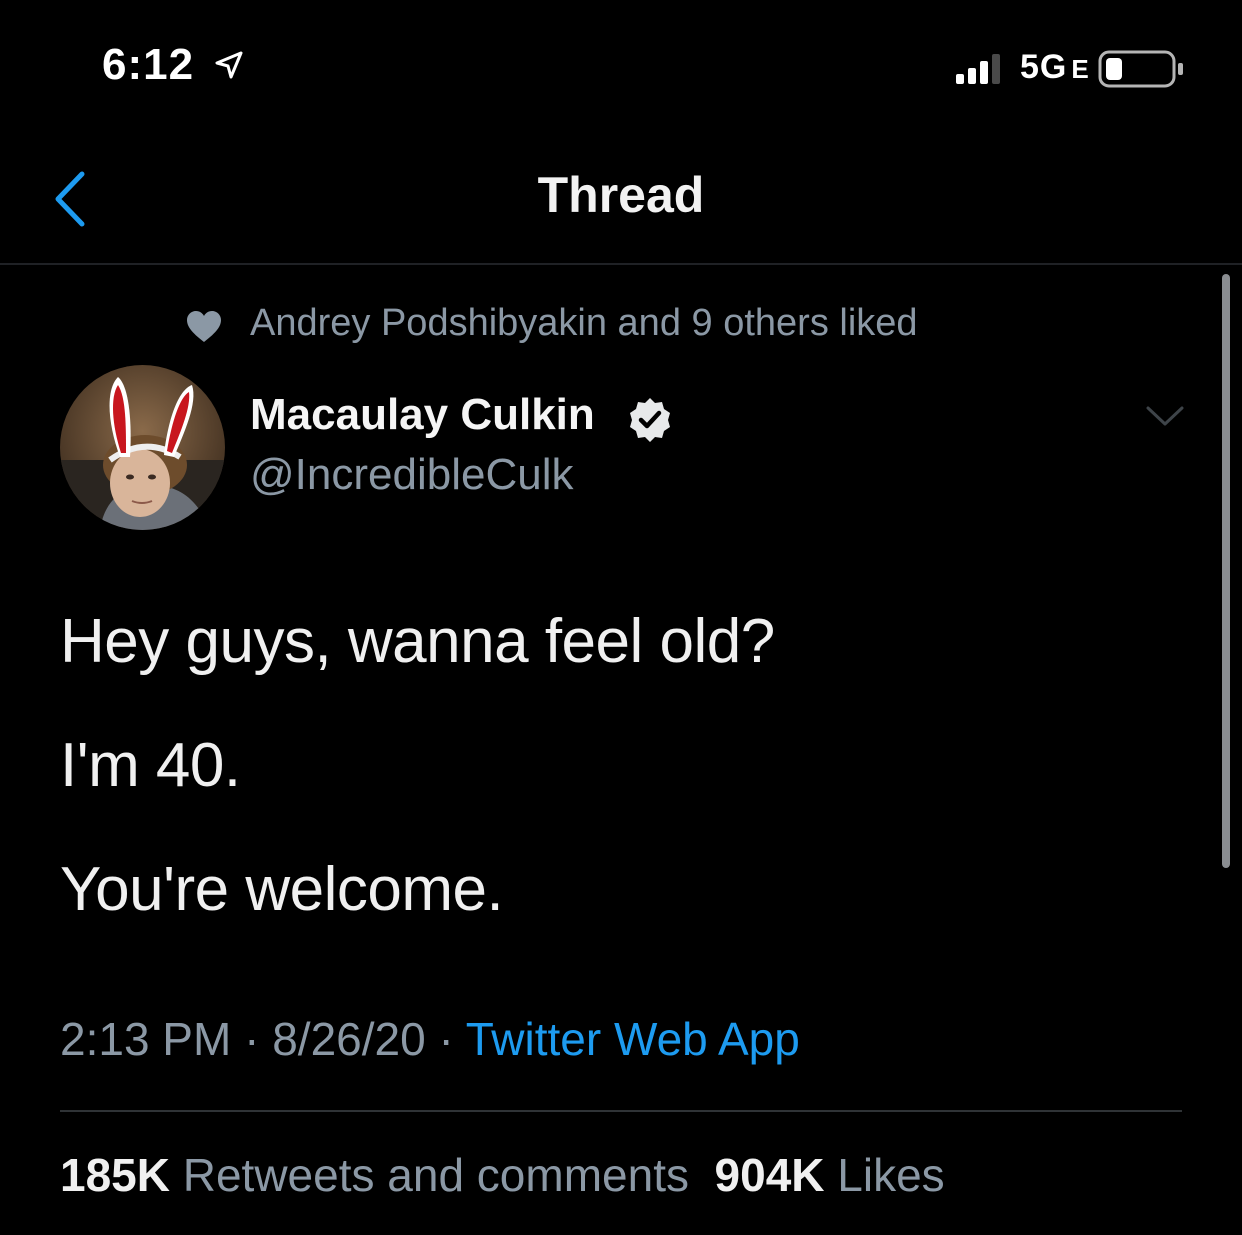 The width and height of the screenshot is (1242, 1235). I want to click on signal-bars-icon, so click(978, 69).